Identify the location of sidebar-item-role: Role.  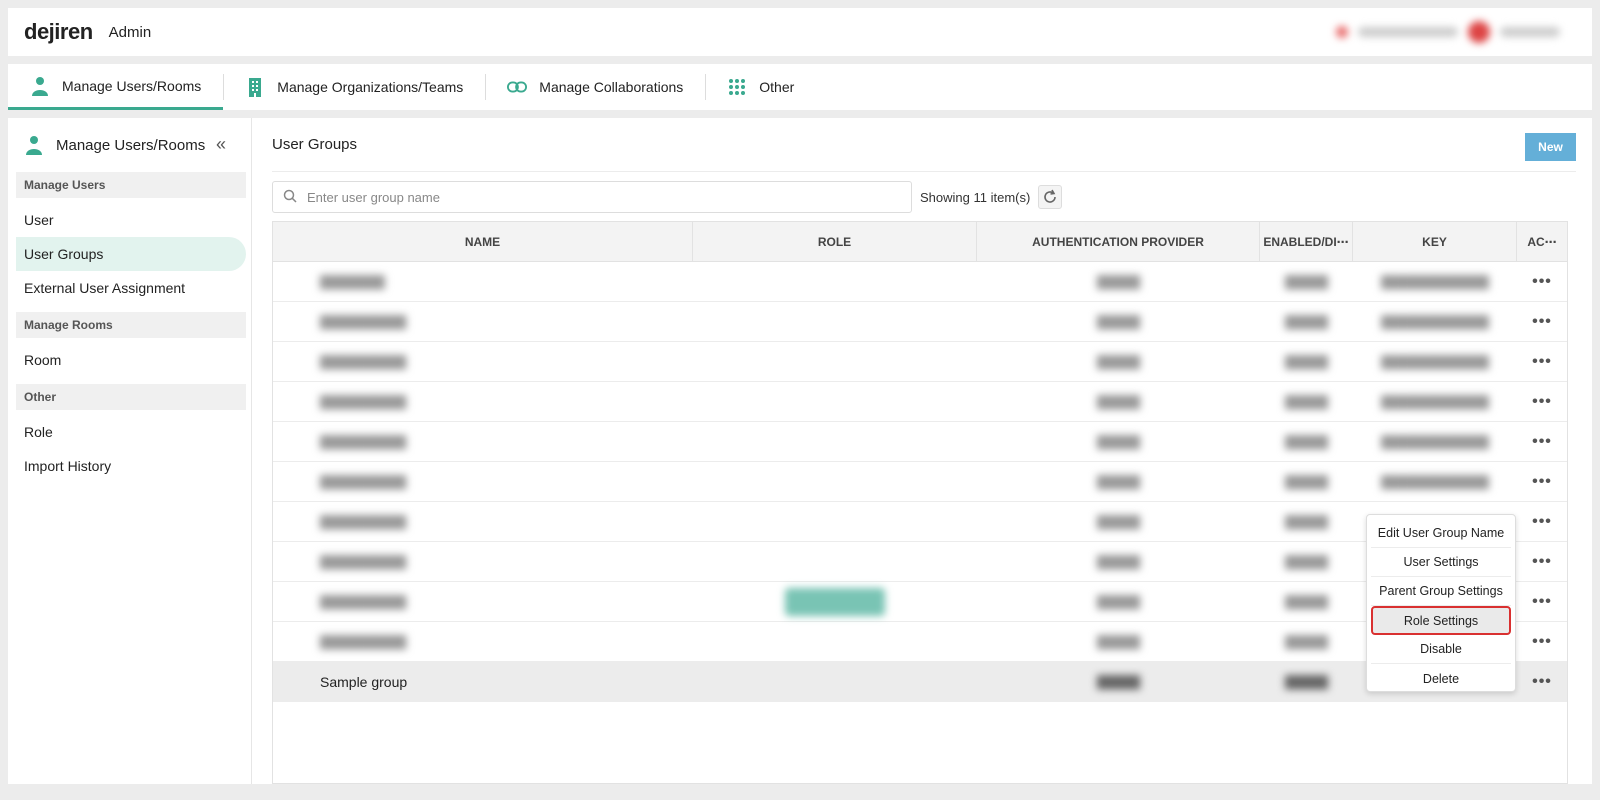
(131, 432).